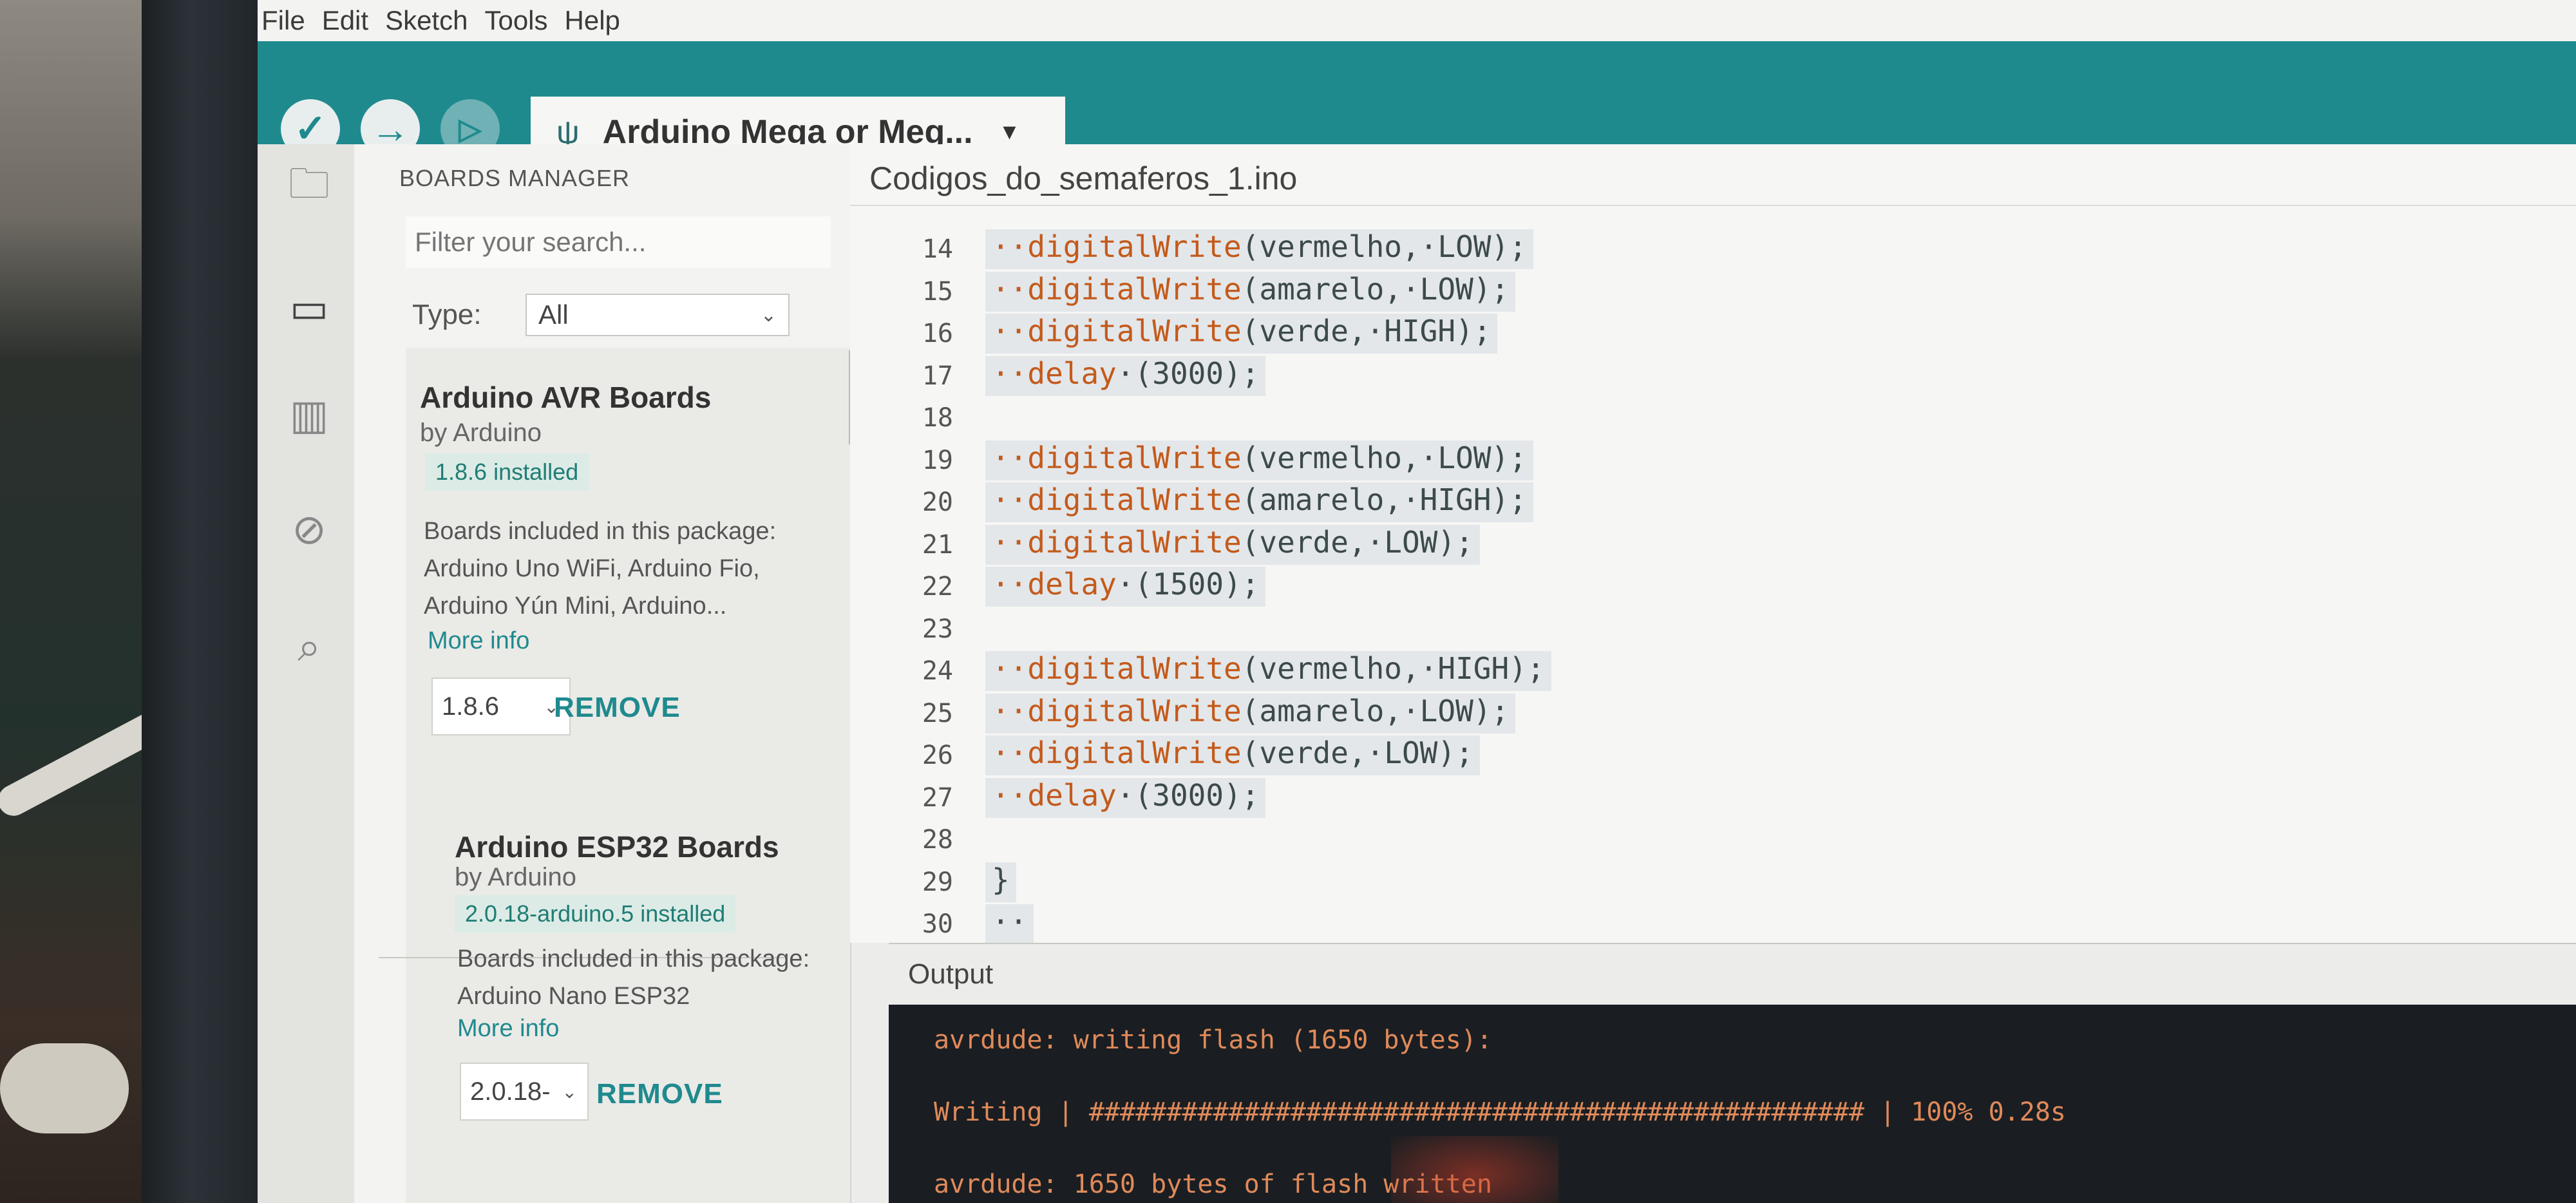  Describe the element at coordinates (769, 315) in the screenshot. I see `chevron-down-icon: ⌄` at that location.